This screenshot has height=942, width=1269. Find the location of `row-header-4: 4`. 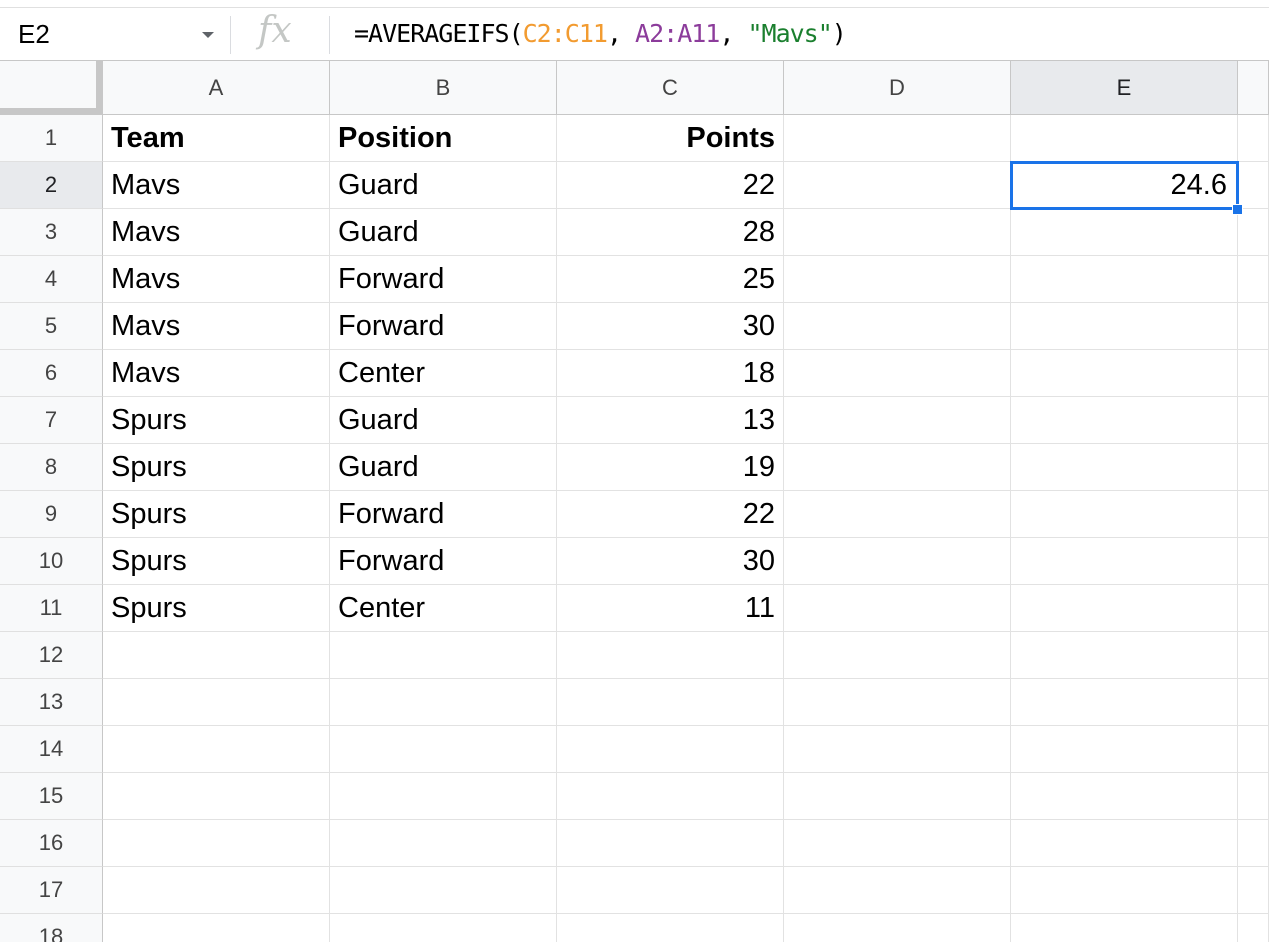

row-header-4: 4 is located at coordinates (51, 279).